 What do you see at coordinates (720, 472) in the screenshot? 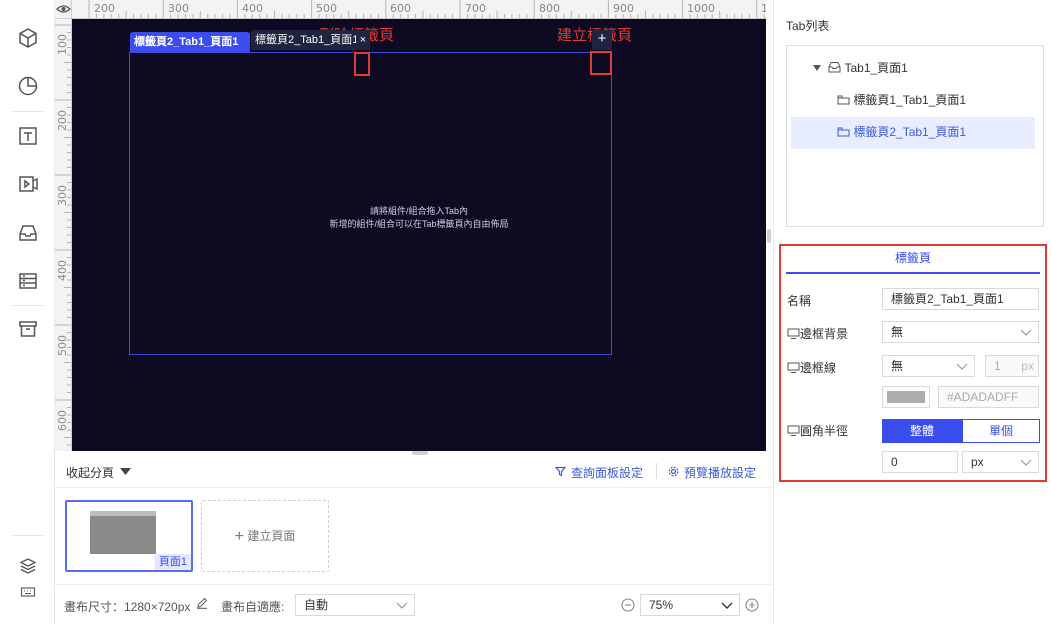
I see `preview-settings: 預覽播放設定` at bounding box center [720, 472].